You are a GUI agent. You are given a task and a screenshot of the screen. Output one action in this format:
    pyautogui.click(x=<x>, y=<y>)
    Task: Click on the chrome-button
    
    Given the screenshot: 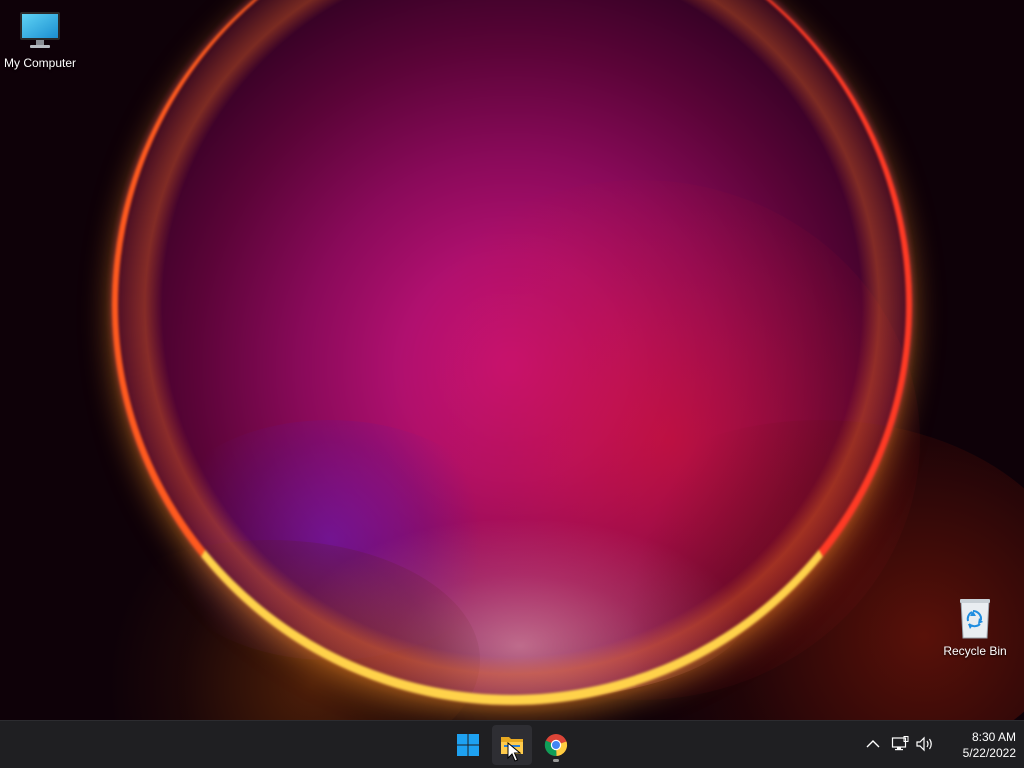 What is the action you would take?
    pyautogui.click(x=556, y=745)
    